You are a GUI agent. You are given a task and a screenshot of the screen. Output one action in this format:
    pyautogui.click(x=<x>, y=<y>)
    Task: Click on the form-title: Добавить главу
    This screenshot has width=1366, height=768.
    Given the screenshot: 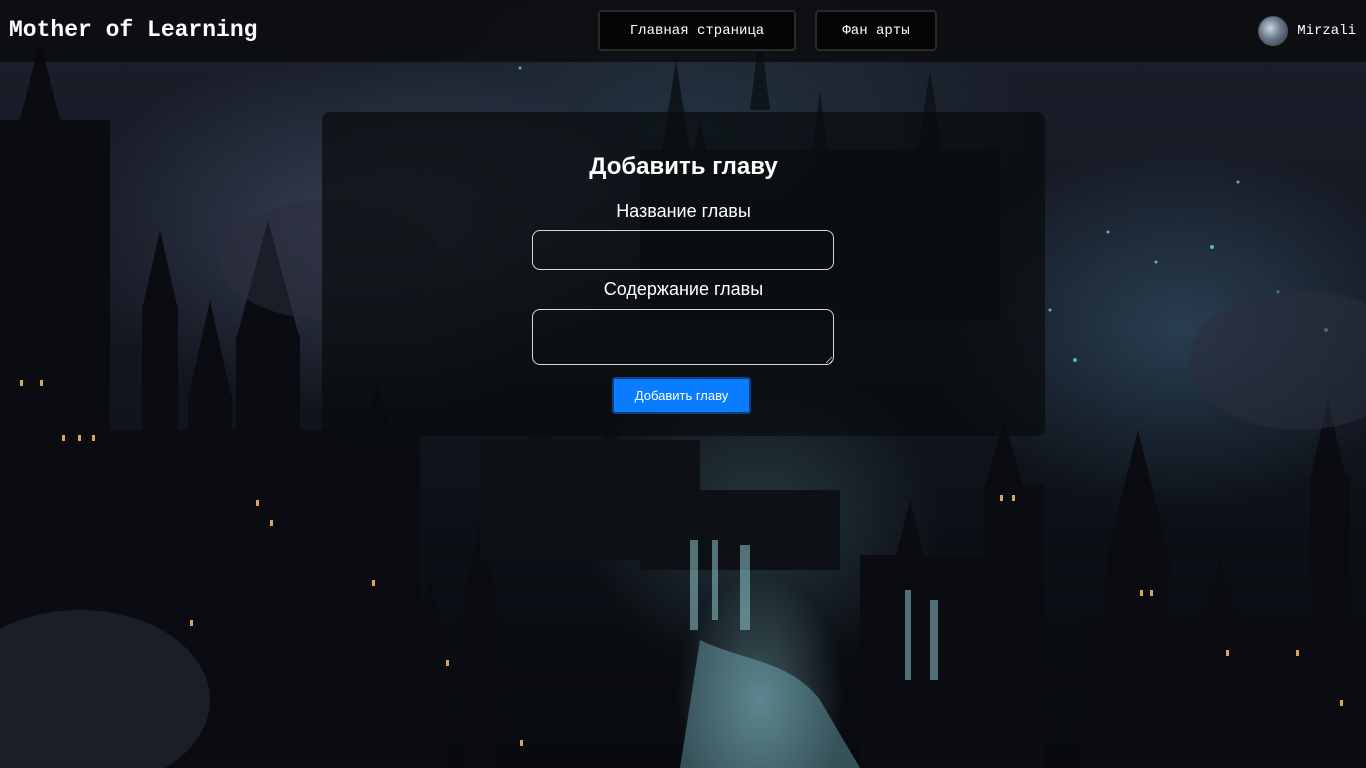 What is the action you would take?
    pyautogui.click(x=683, y=166)
    